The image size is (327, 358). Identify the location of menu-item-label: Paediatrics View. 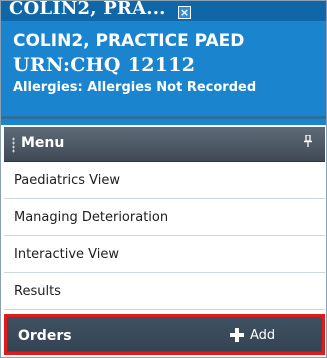
(67, 180).